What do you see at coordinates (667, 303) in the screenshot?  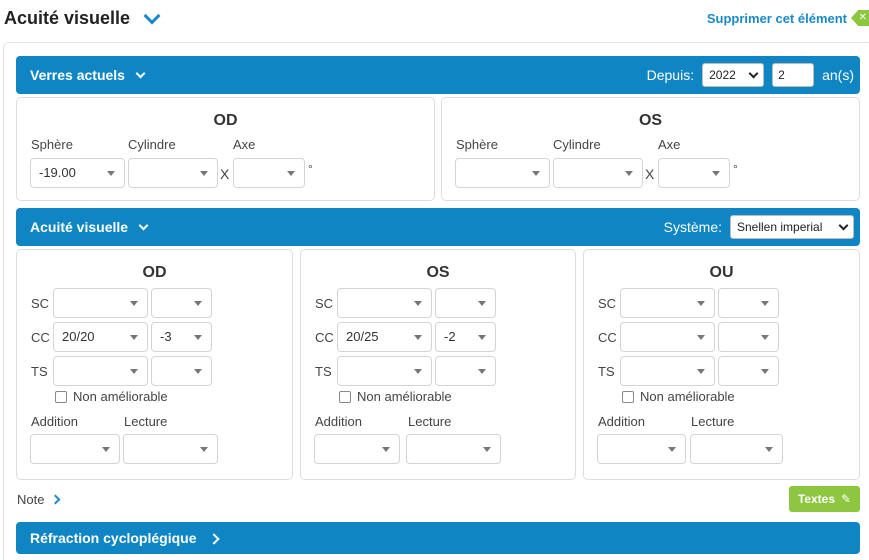 I see `ou-sc-select` at bounding box center [667, 303].